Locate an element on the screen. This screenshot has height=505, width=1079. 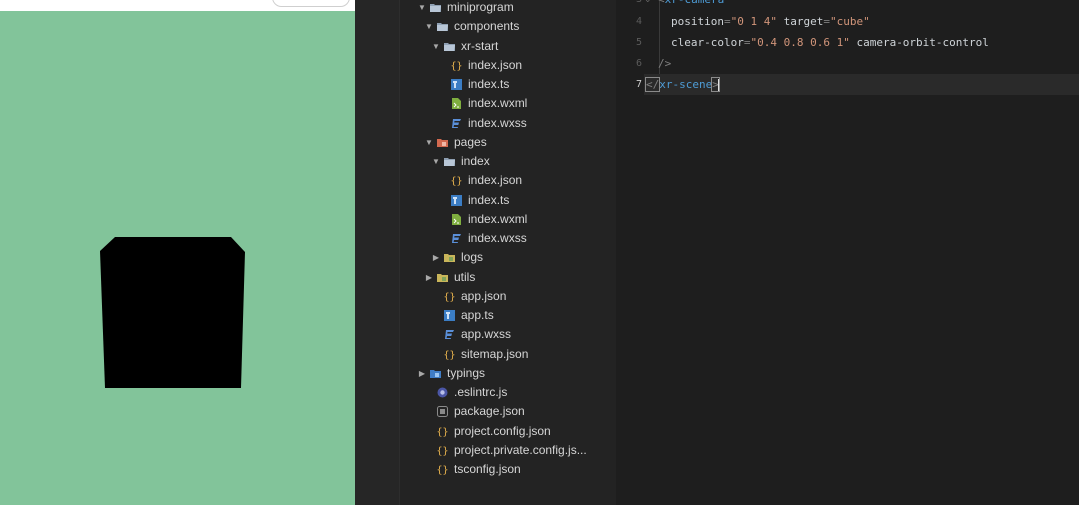
line-number: 6 is located at coordinates (638, 63).